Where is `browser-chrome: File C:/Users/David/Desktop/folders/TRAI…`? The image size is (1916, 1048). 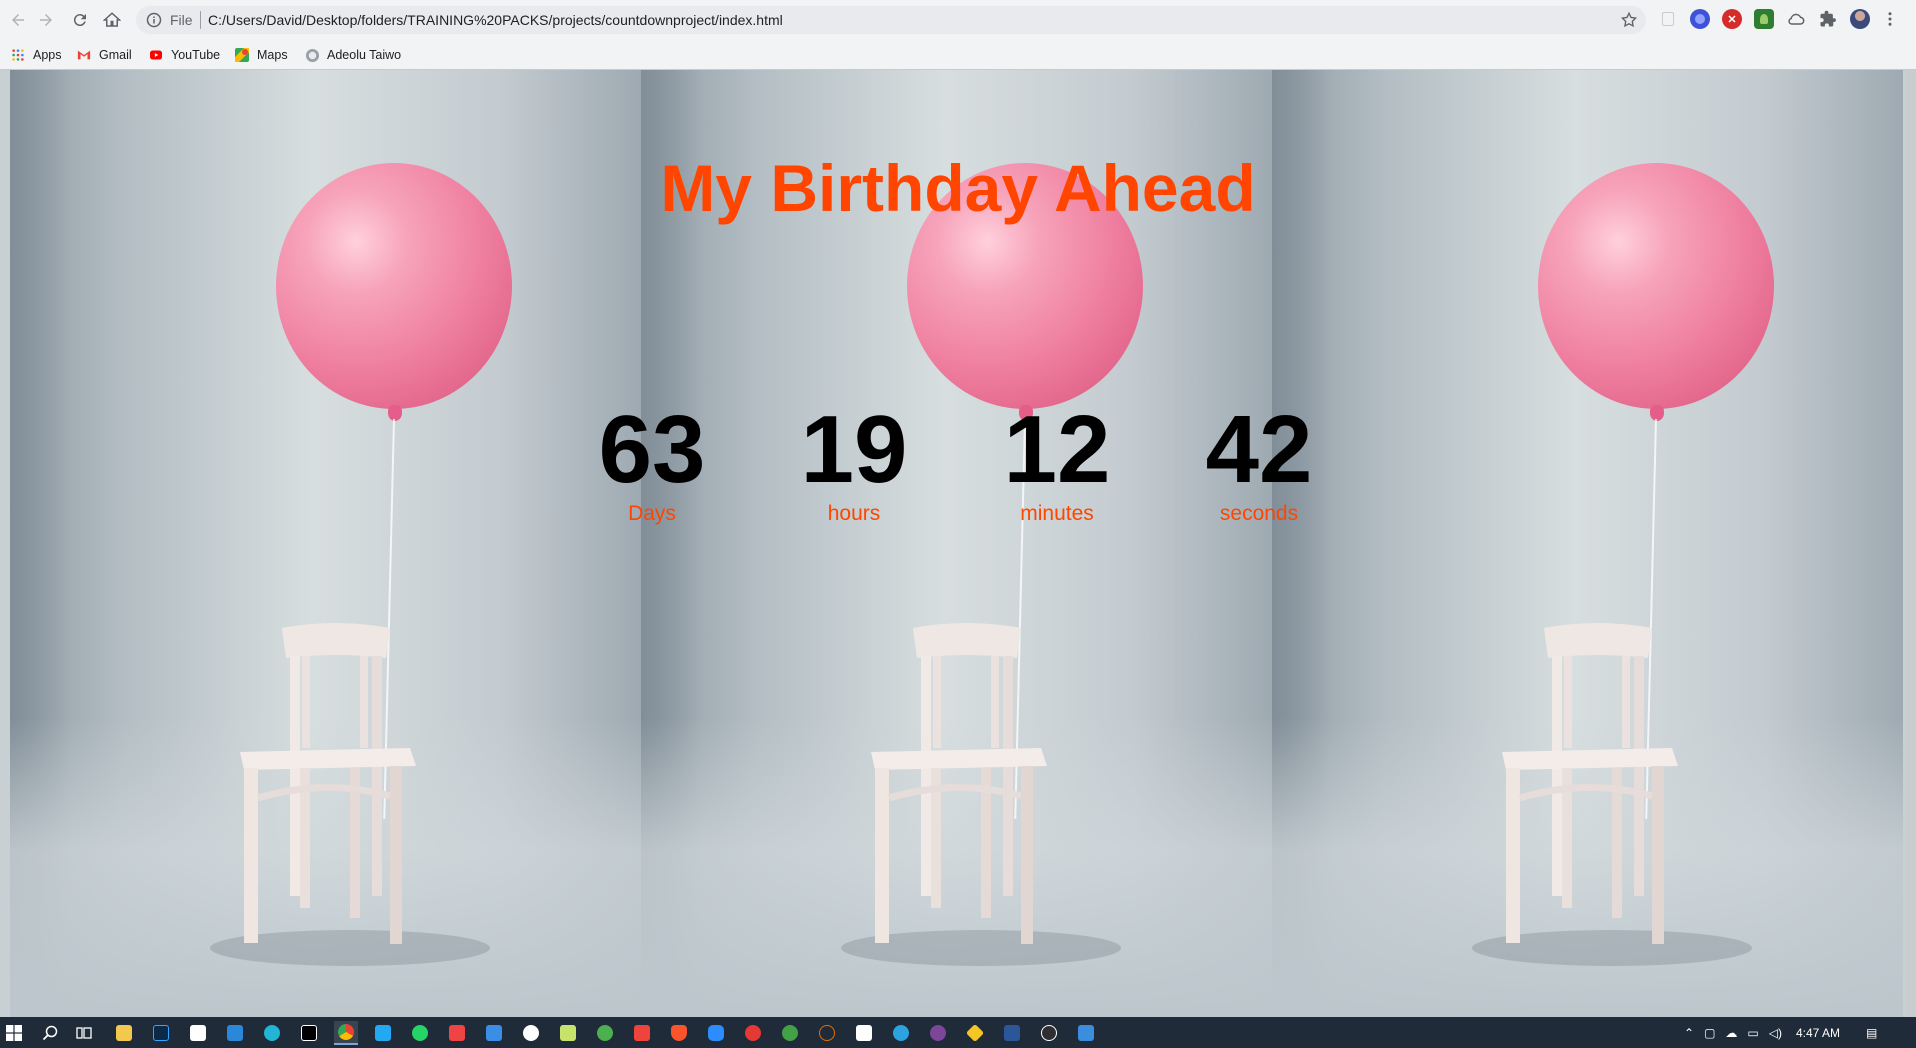 browser-chrome: File C:/Users/David/Desktop/folders/TRAI… is located at coordinates (958, 35).